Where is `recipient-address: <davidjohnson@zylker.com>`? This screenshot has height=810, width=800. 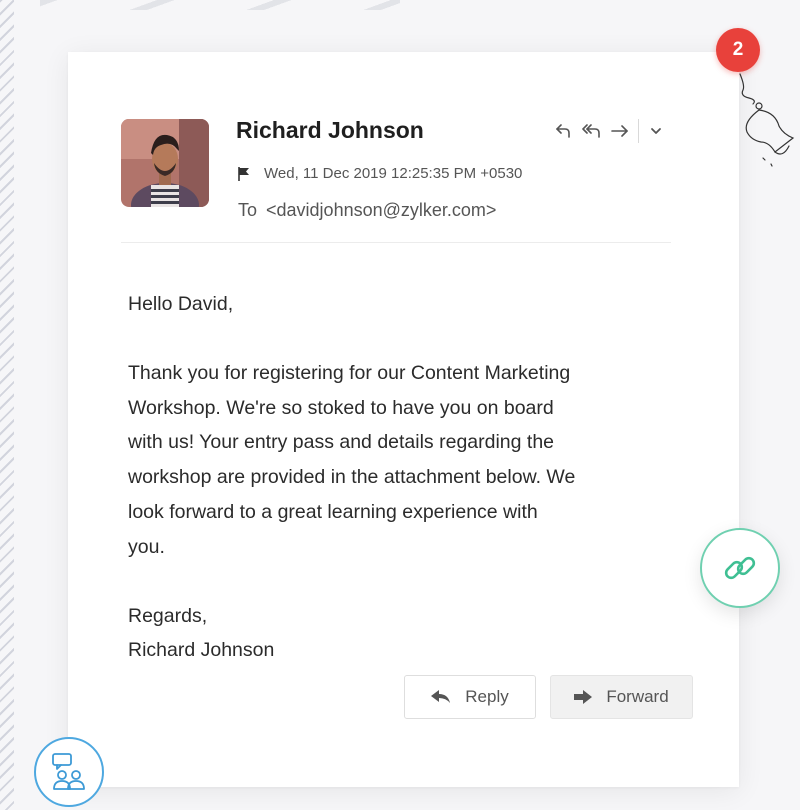
recipient-address: <davidjohnson@zylker.com> is located at coordinates (381, 210).